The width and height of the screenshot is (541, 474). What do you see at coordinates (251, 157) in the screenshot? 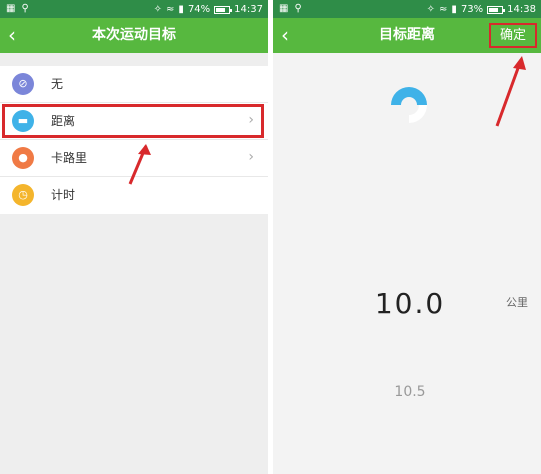
I see `chevron-right-icon: ›` at bounding box center [251, 157].